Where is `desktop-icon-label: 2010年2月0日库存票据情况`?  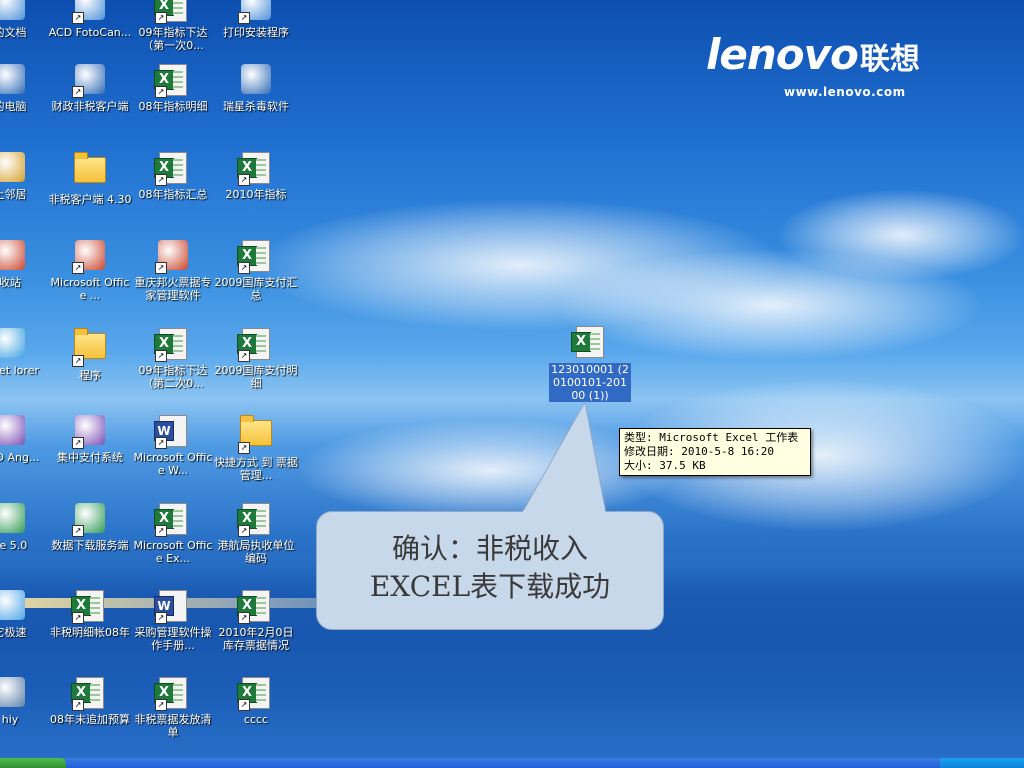 desktop-icon-label: 2010年2月0日库存票据情况 is located at coordinates (256, 639).